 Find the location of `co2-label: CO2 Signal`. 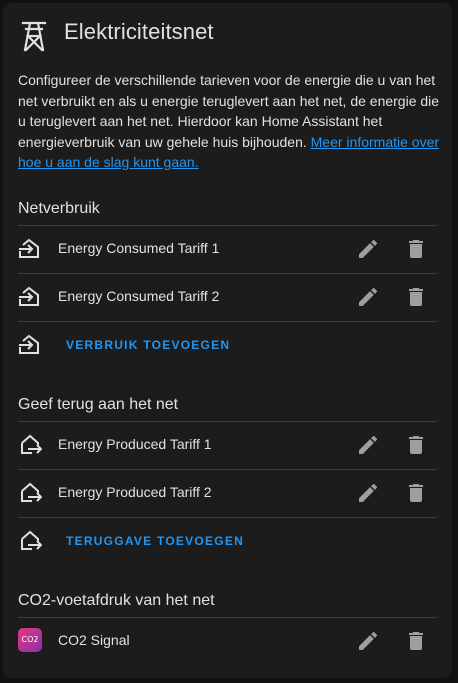

co2-label: CO2 Signal is located at coordinates (94, 640).